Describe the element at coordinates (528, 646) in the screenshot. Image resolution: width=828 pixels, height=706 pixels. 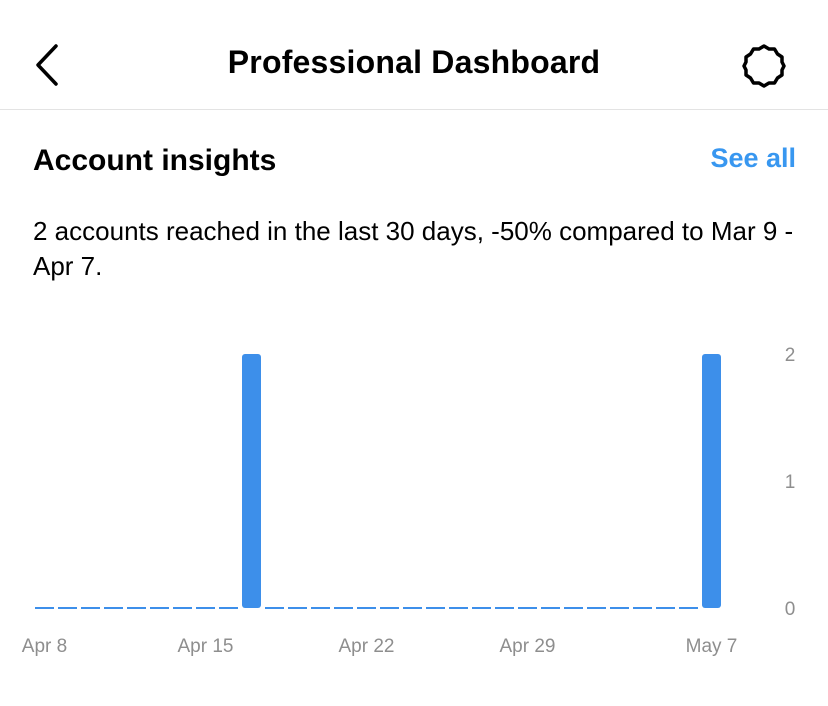
I see `x-tick-label: Apr 29` at that location.